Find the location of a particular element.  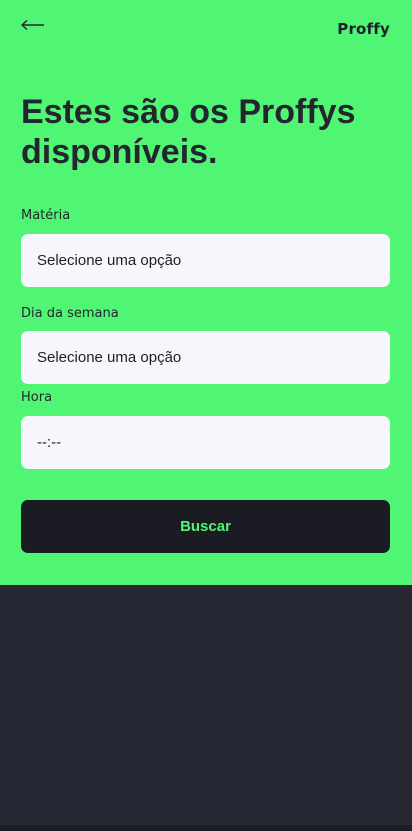

time-input: --:-- is located at coordinates (205, 442).